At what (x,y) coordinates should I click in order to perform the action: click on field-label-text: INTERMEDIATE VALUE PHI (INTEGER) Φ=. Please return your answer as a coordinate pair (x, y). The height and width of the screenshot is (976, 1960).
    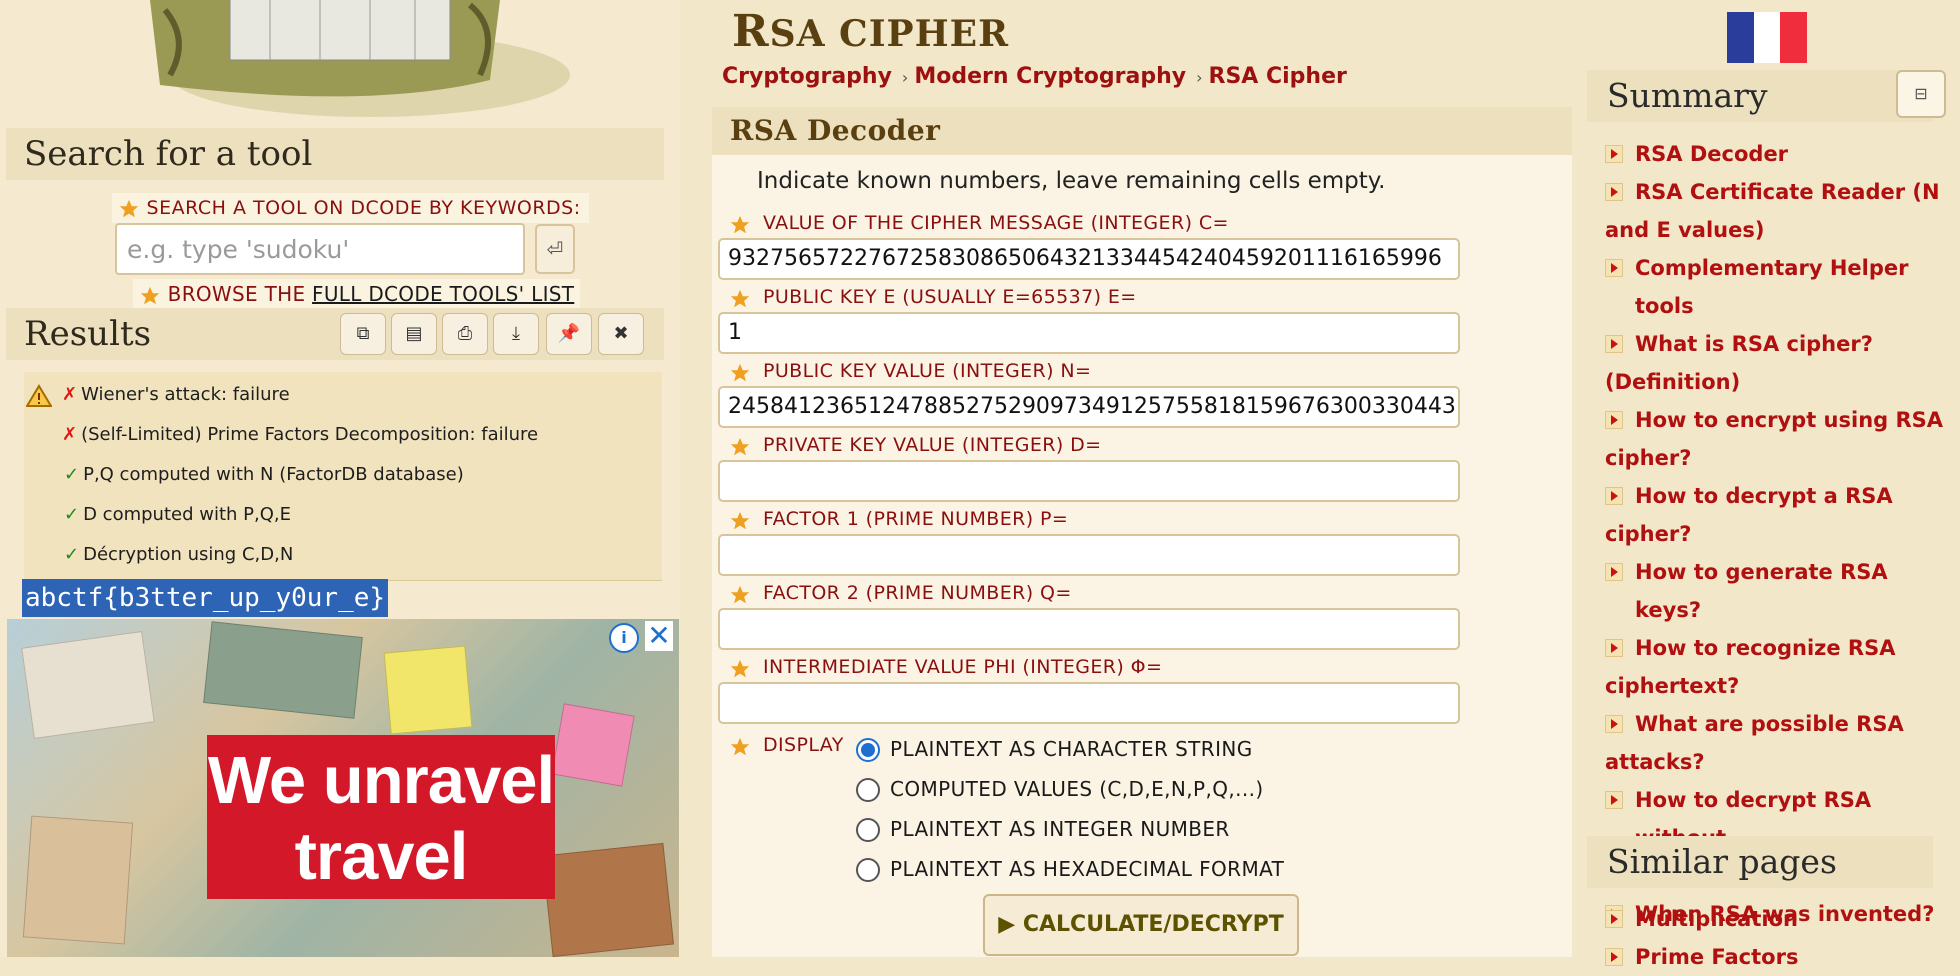
    Looking at the image, I should click on (963, 667).